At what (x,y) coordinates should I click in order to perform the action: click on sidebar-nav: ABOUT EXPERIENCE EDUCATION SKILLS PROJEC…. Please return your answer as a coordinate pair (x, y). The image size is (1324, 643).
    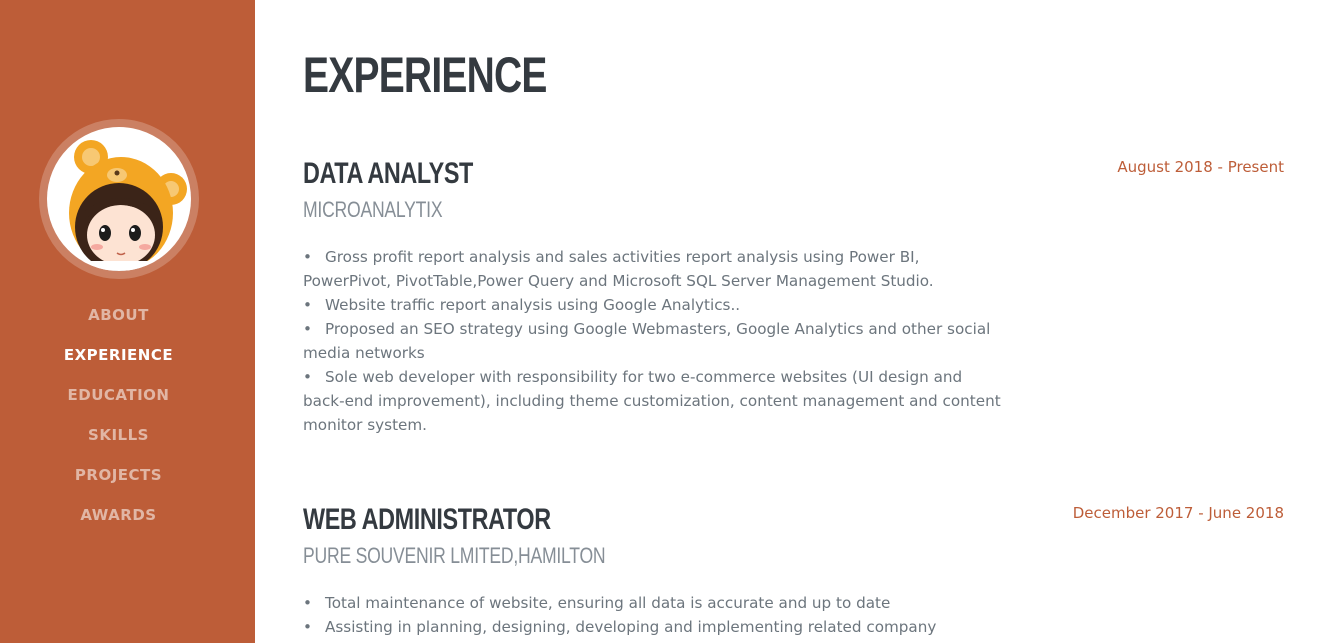
    Looking at the image, I should click on (118, 415).